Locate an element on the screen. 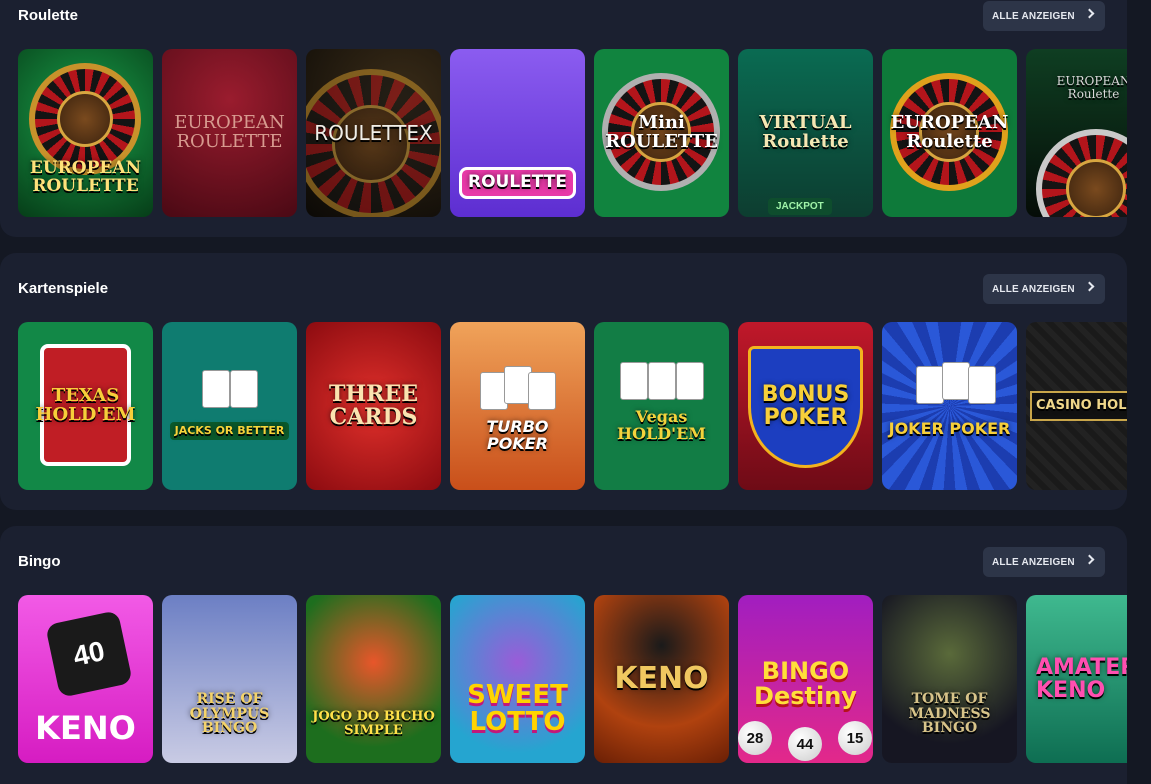 This screenshot has width=1151, height=784. game-title: CASINO HOLD' is located at coordinates (1078, 406).